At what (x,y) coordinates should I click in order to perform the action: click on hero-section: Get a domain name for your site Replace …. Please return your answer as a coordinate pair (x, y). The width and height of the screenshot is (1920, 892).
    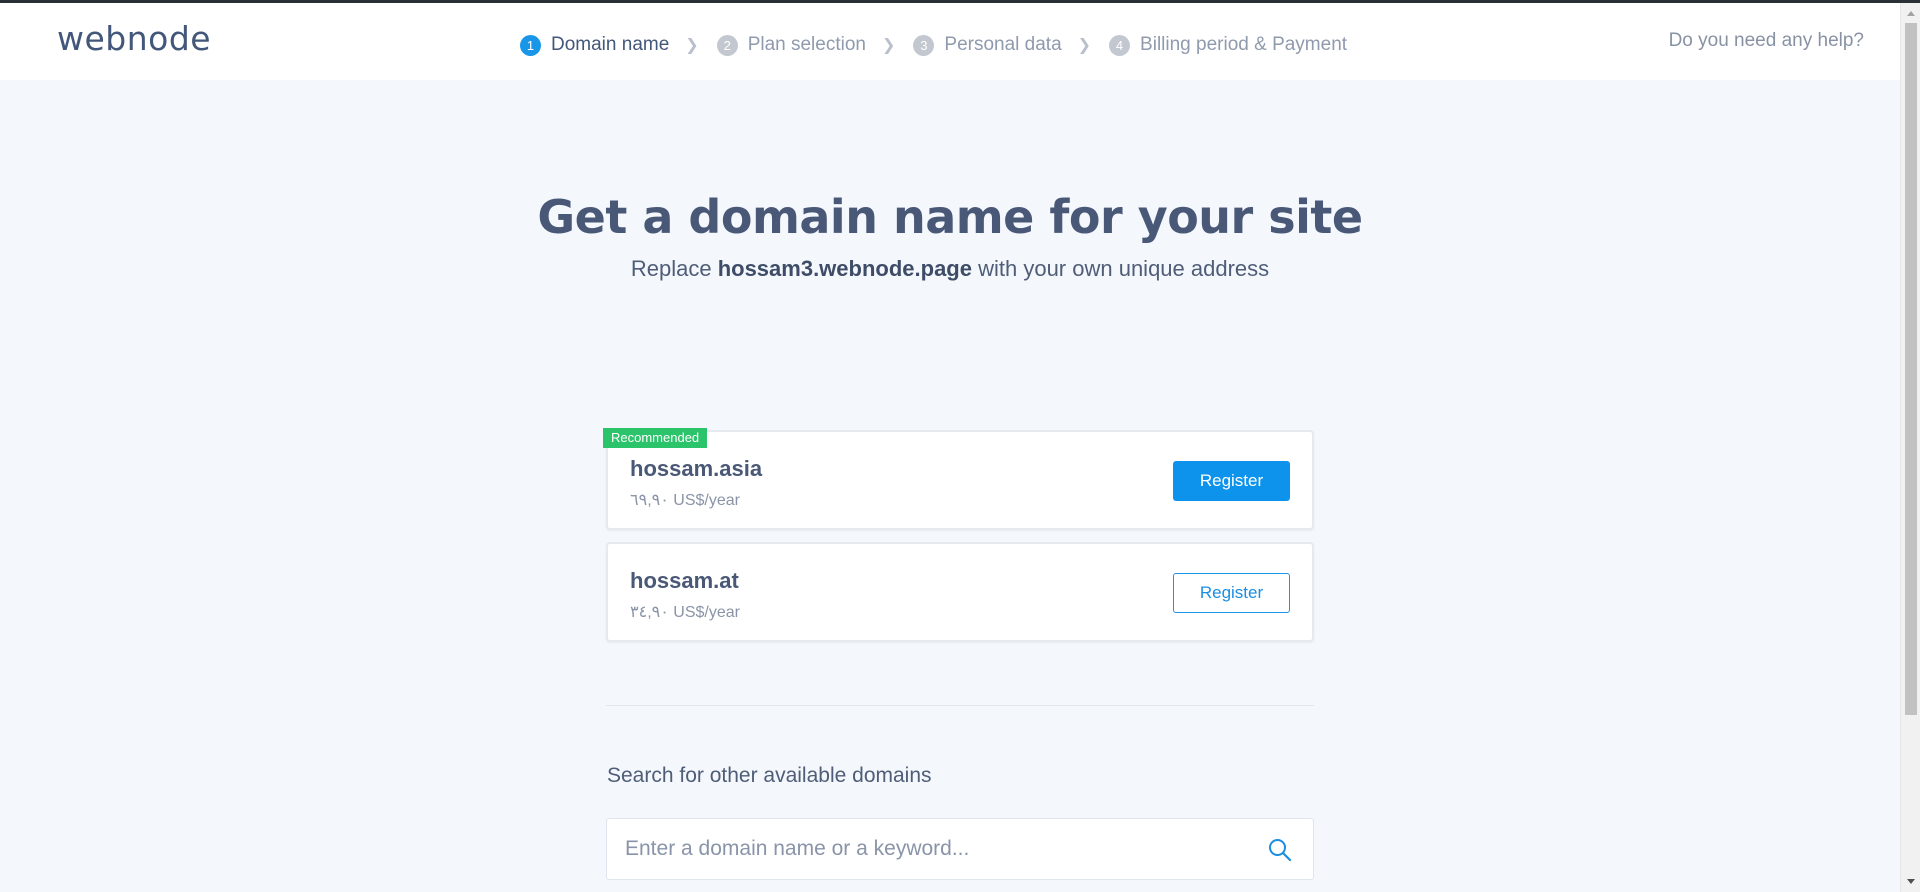
    Looking at the image, I should click on (950, 236).